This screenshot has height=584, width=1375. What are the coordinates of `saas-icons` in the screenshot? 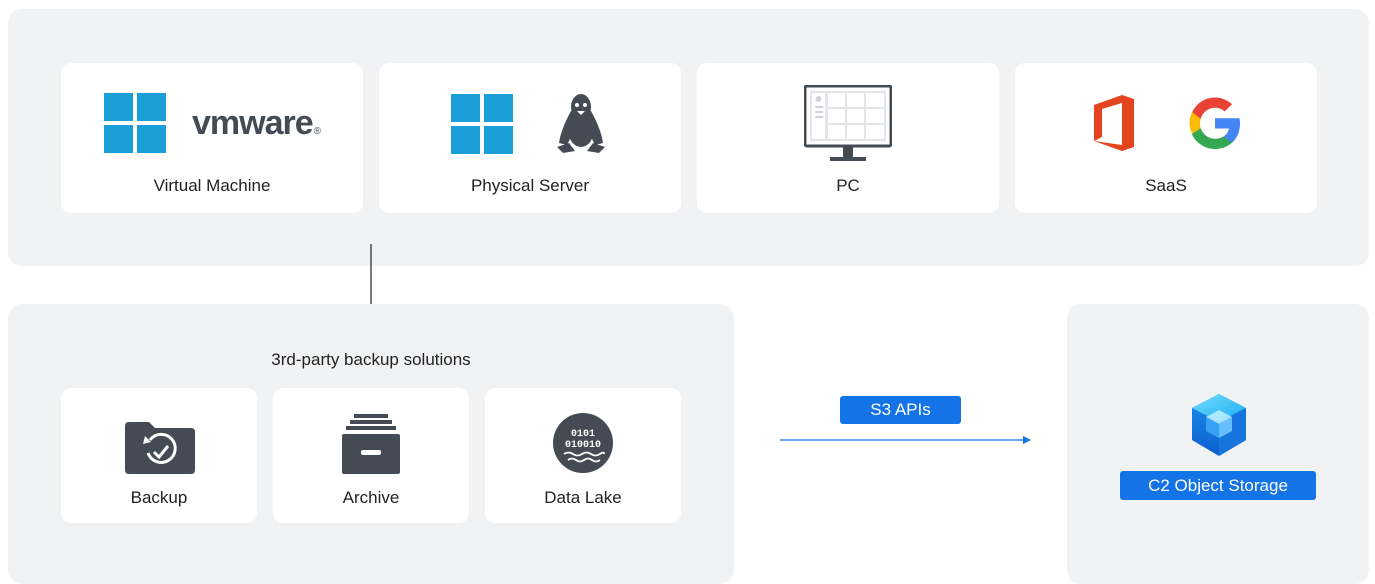 It's located at (1166, 123).